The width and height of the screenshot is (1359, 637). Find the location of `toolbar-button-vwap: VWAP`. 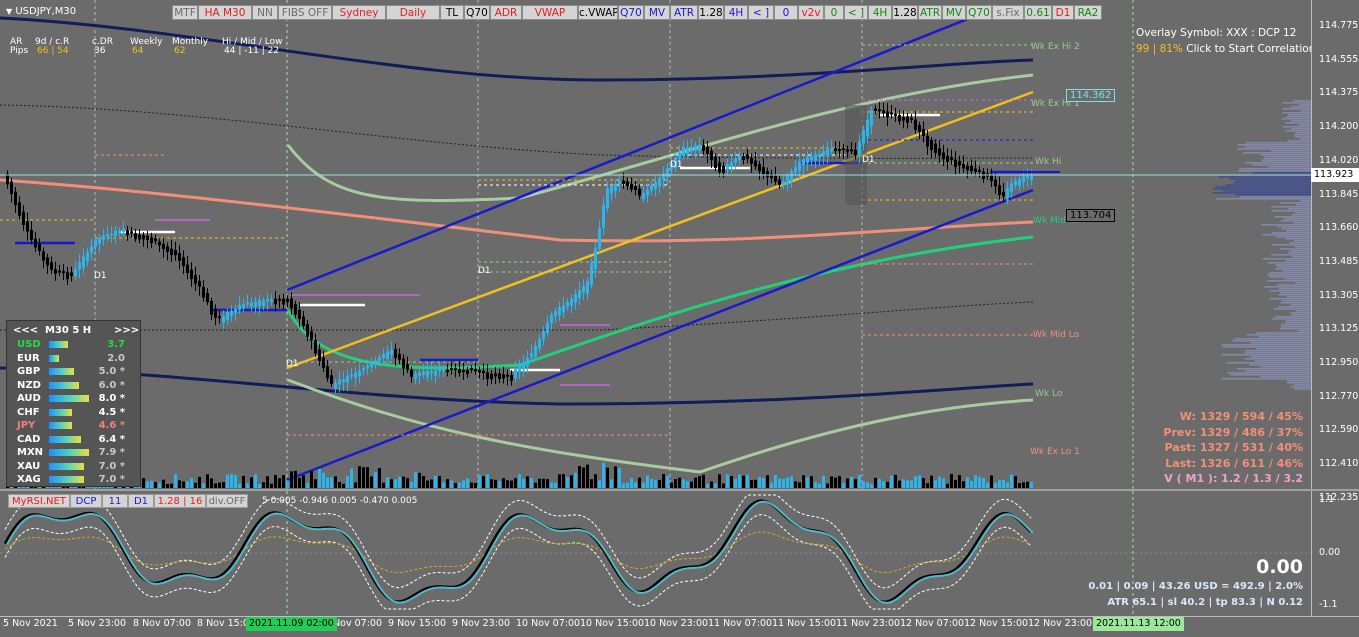

toolbar-button-vwap: VWAP is located at coordinates (550, 12).